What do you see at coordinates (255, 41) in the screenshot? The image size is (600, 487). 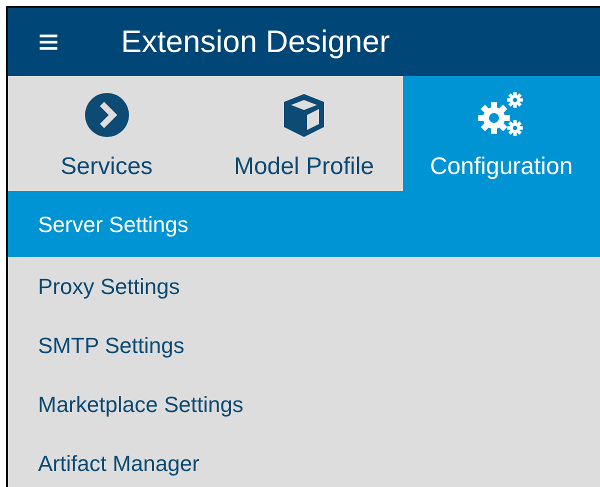 I see `app-title: Extension Designer` at bounding box center [255, 41].